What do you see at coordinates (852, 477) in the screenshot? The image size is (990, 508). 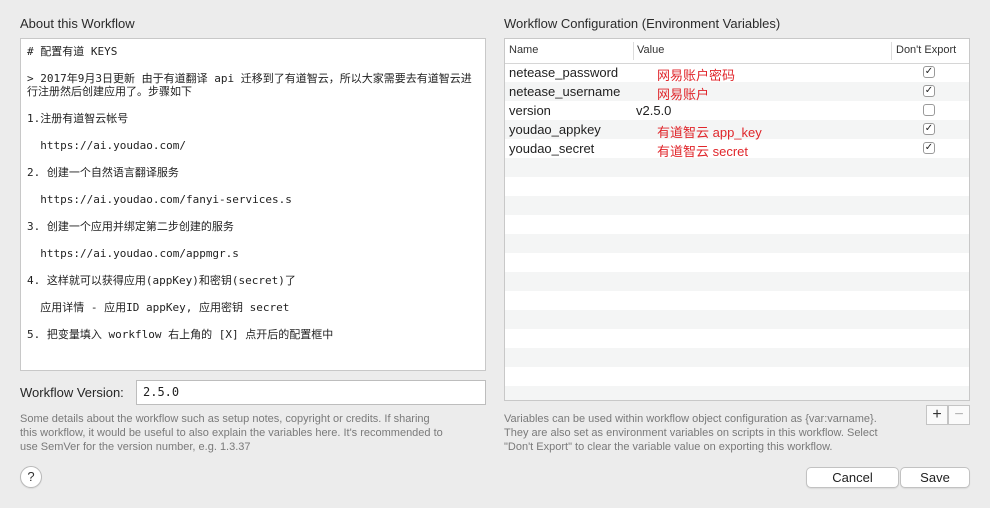 I see `cancel-button: Cancel` at bounding box center [852, 477].